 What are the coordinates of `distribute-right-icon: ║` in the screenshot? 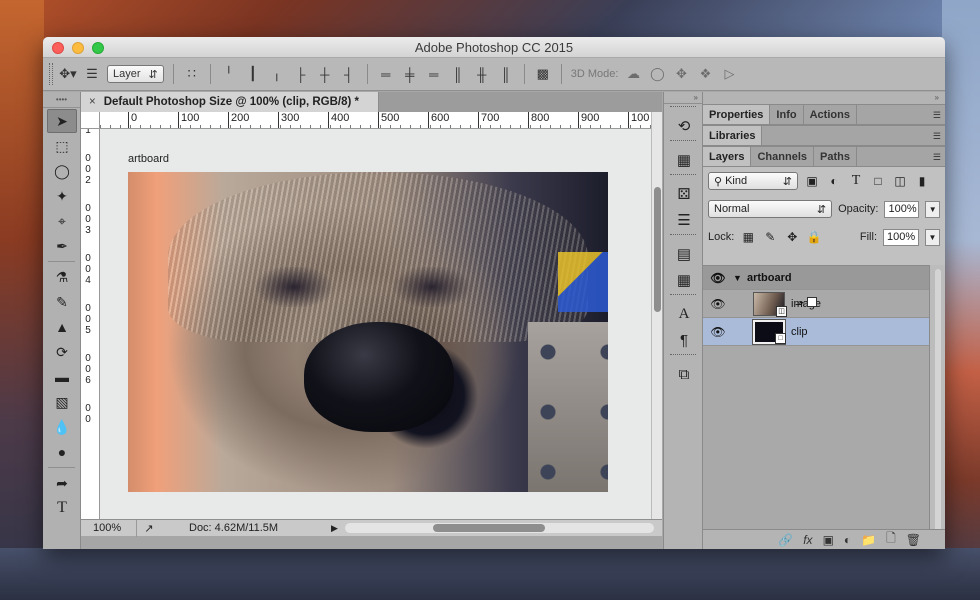 It's located at (506, 74).